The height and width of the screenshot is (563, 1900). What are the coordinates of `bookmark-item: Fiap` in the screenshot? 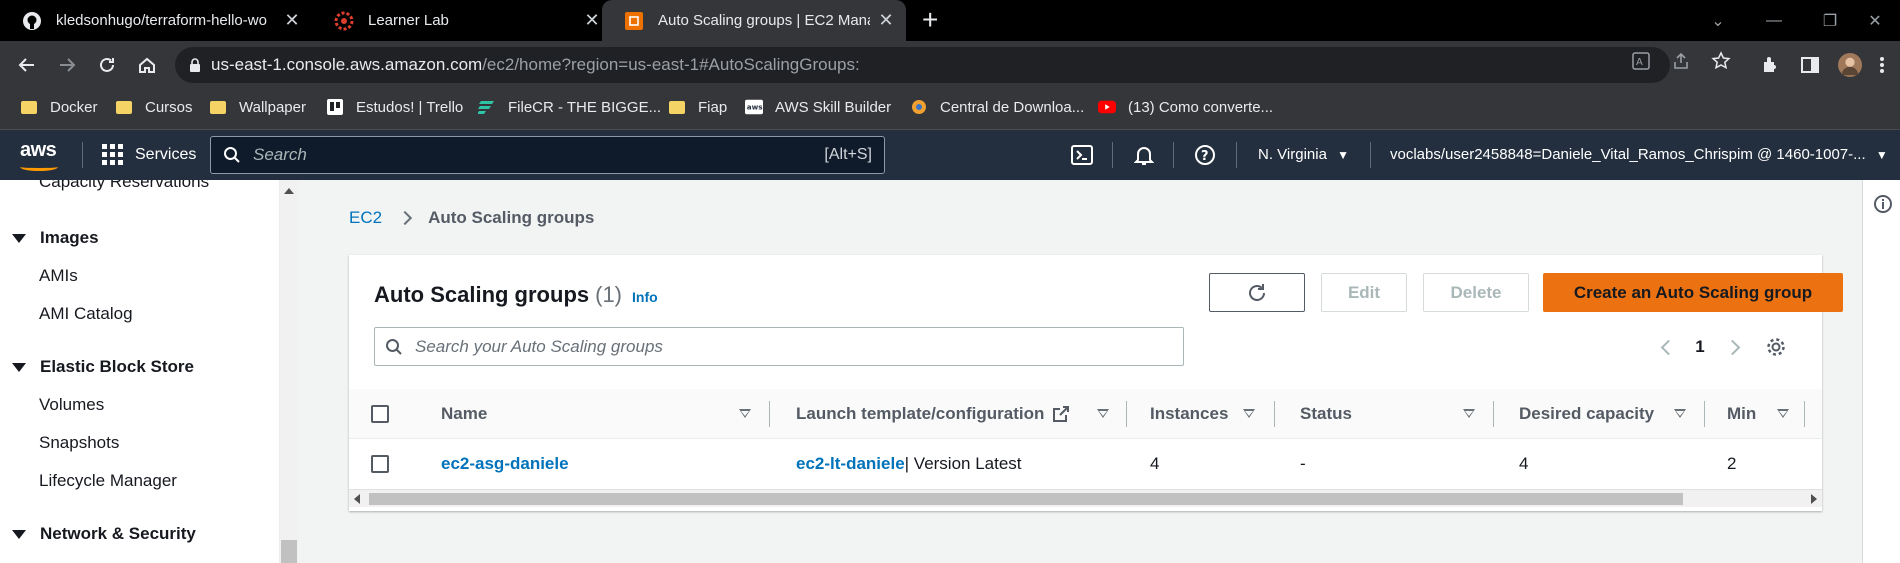 It's located at (697, 107).